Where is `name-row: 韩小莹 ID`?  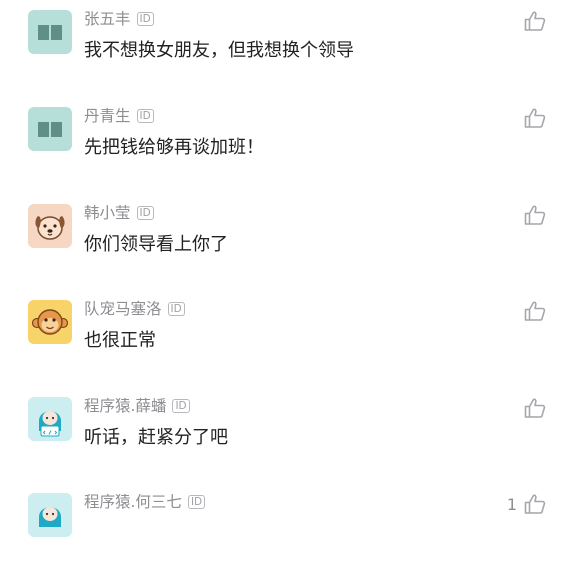
name-row: 韩小莹 ID is located at coordinates (119, 213).